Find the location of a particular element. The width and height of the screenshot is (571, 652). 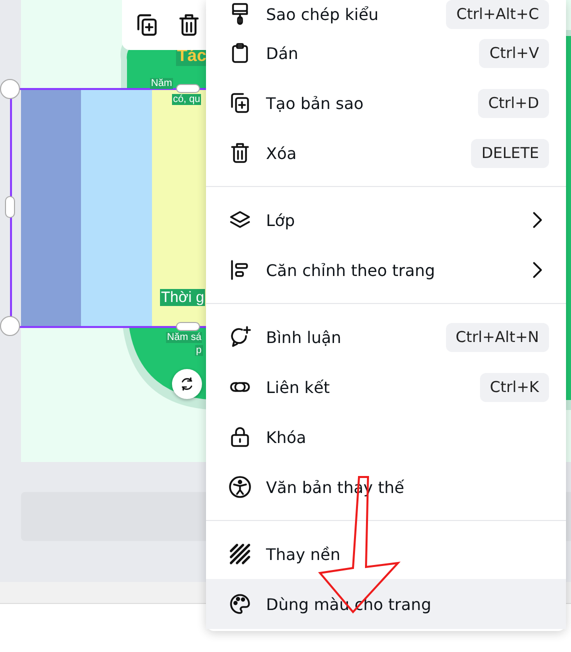

design-text: Năm sá is located at coordinates (184, 337).